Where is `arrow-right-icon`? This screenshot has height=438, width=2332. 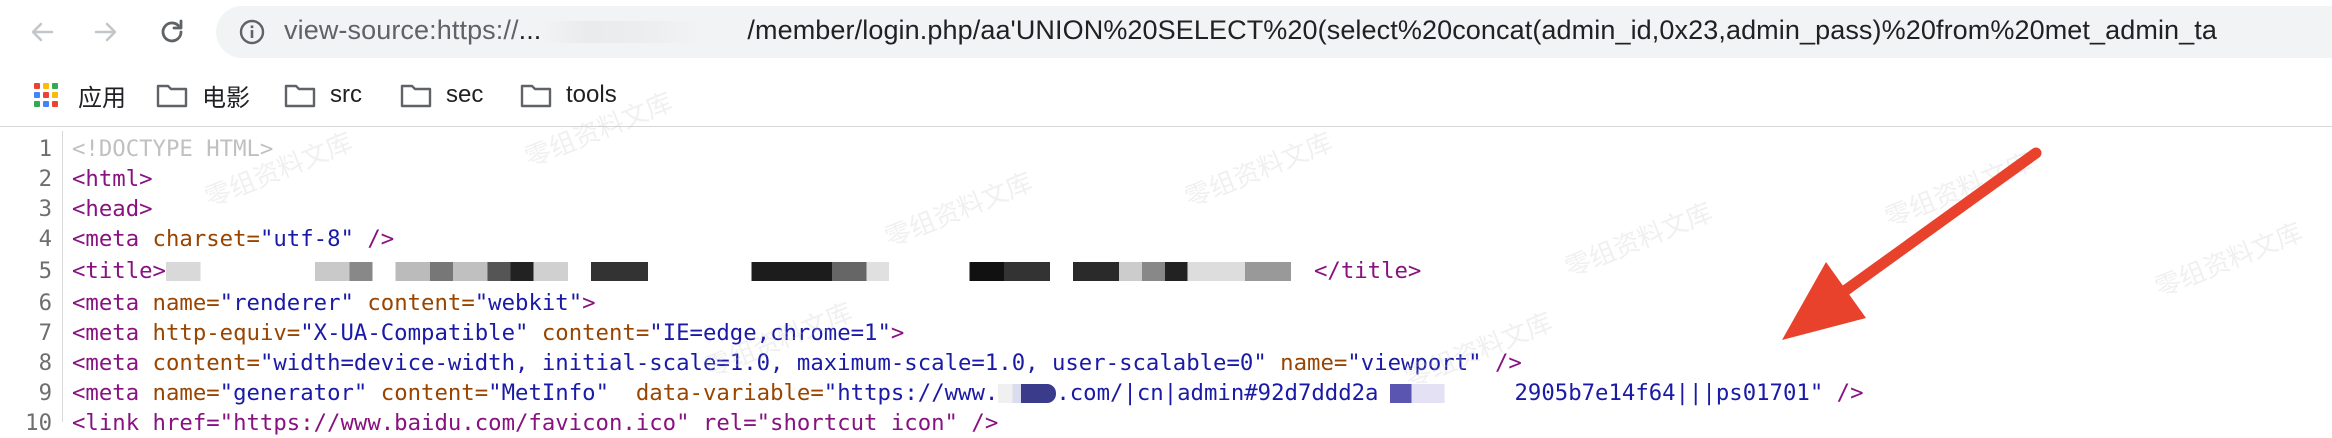 arrow-right-icon is located at coordinates (105, 32).